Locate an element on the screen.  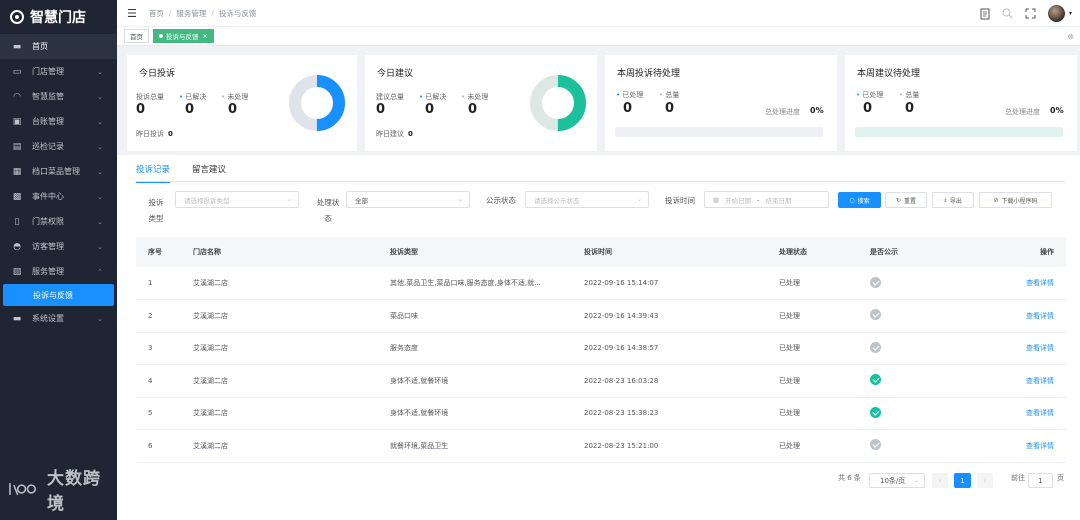
active-dot-icon is located at coordinates (161, 36).